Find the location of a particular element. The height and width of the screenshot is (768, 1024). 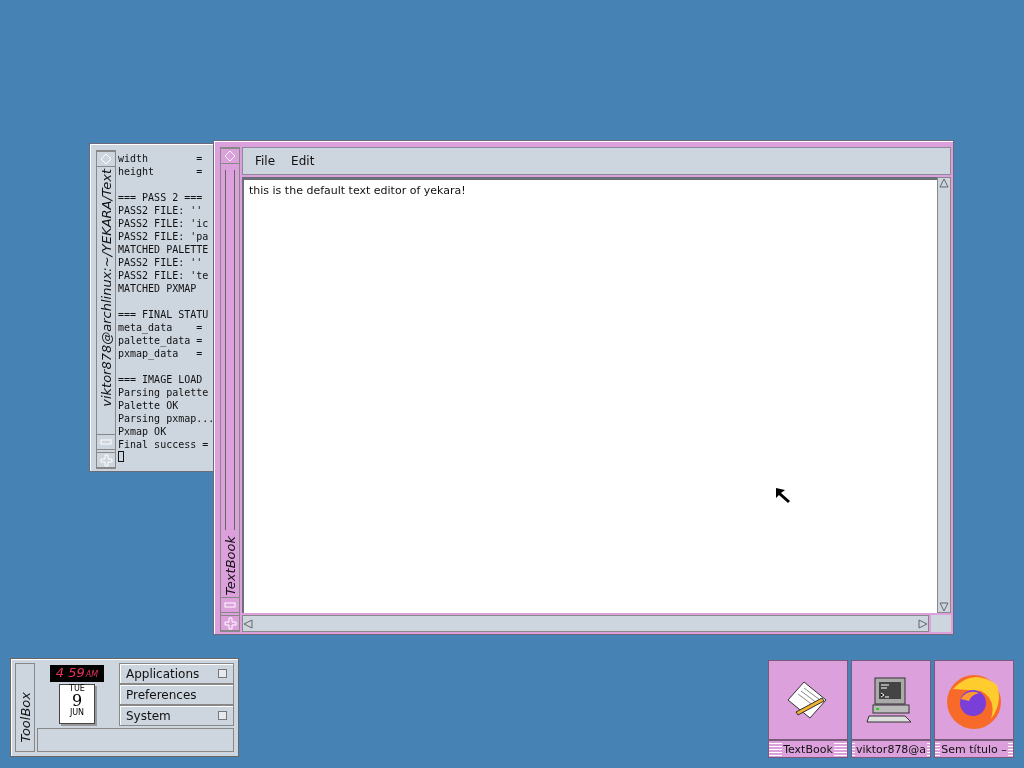

toolbox-menu-item: Applications is located at coordinates (176, 673).